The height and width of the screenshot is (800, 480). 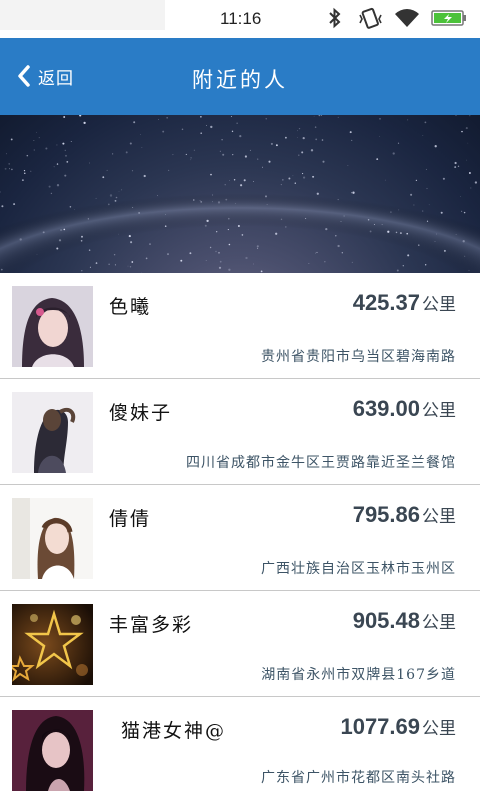 I want to click on battery-charging-icon, so click(x=449, y=20).